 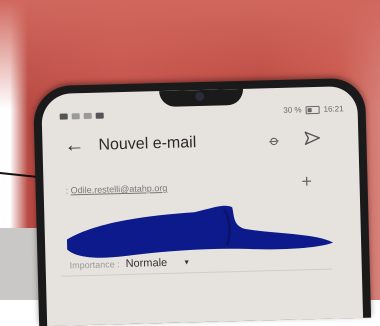 What do you see at coordinates (75, 116) in the screenshot?
I see `signal-icon` at bounding box center [75, 116].